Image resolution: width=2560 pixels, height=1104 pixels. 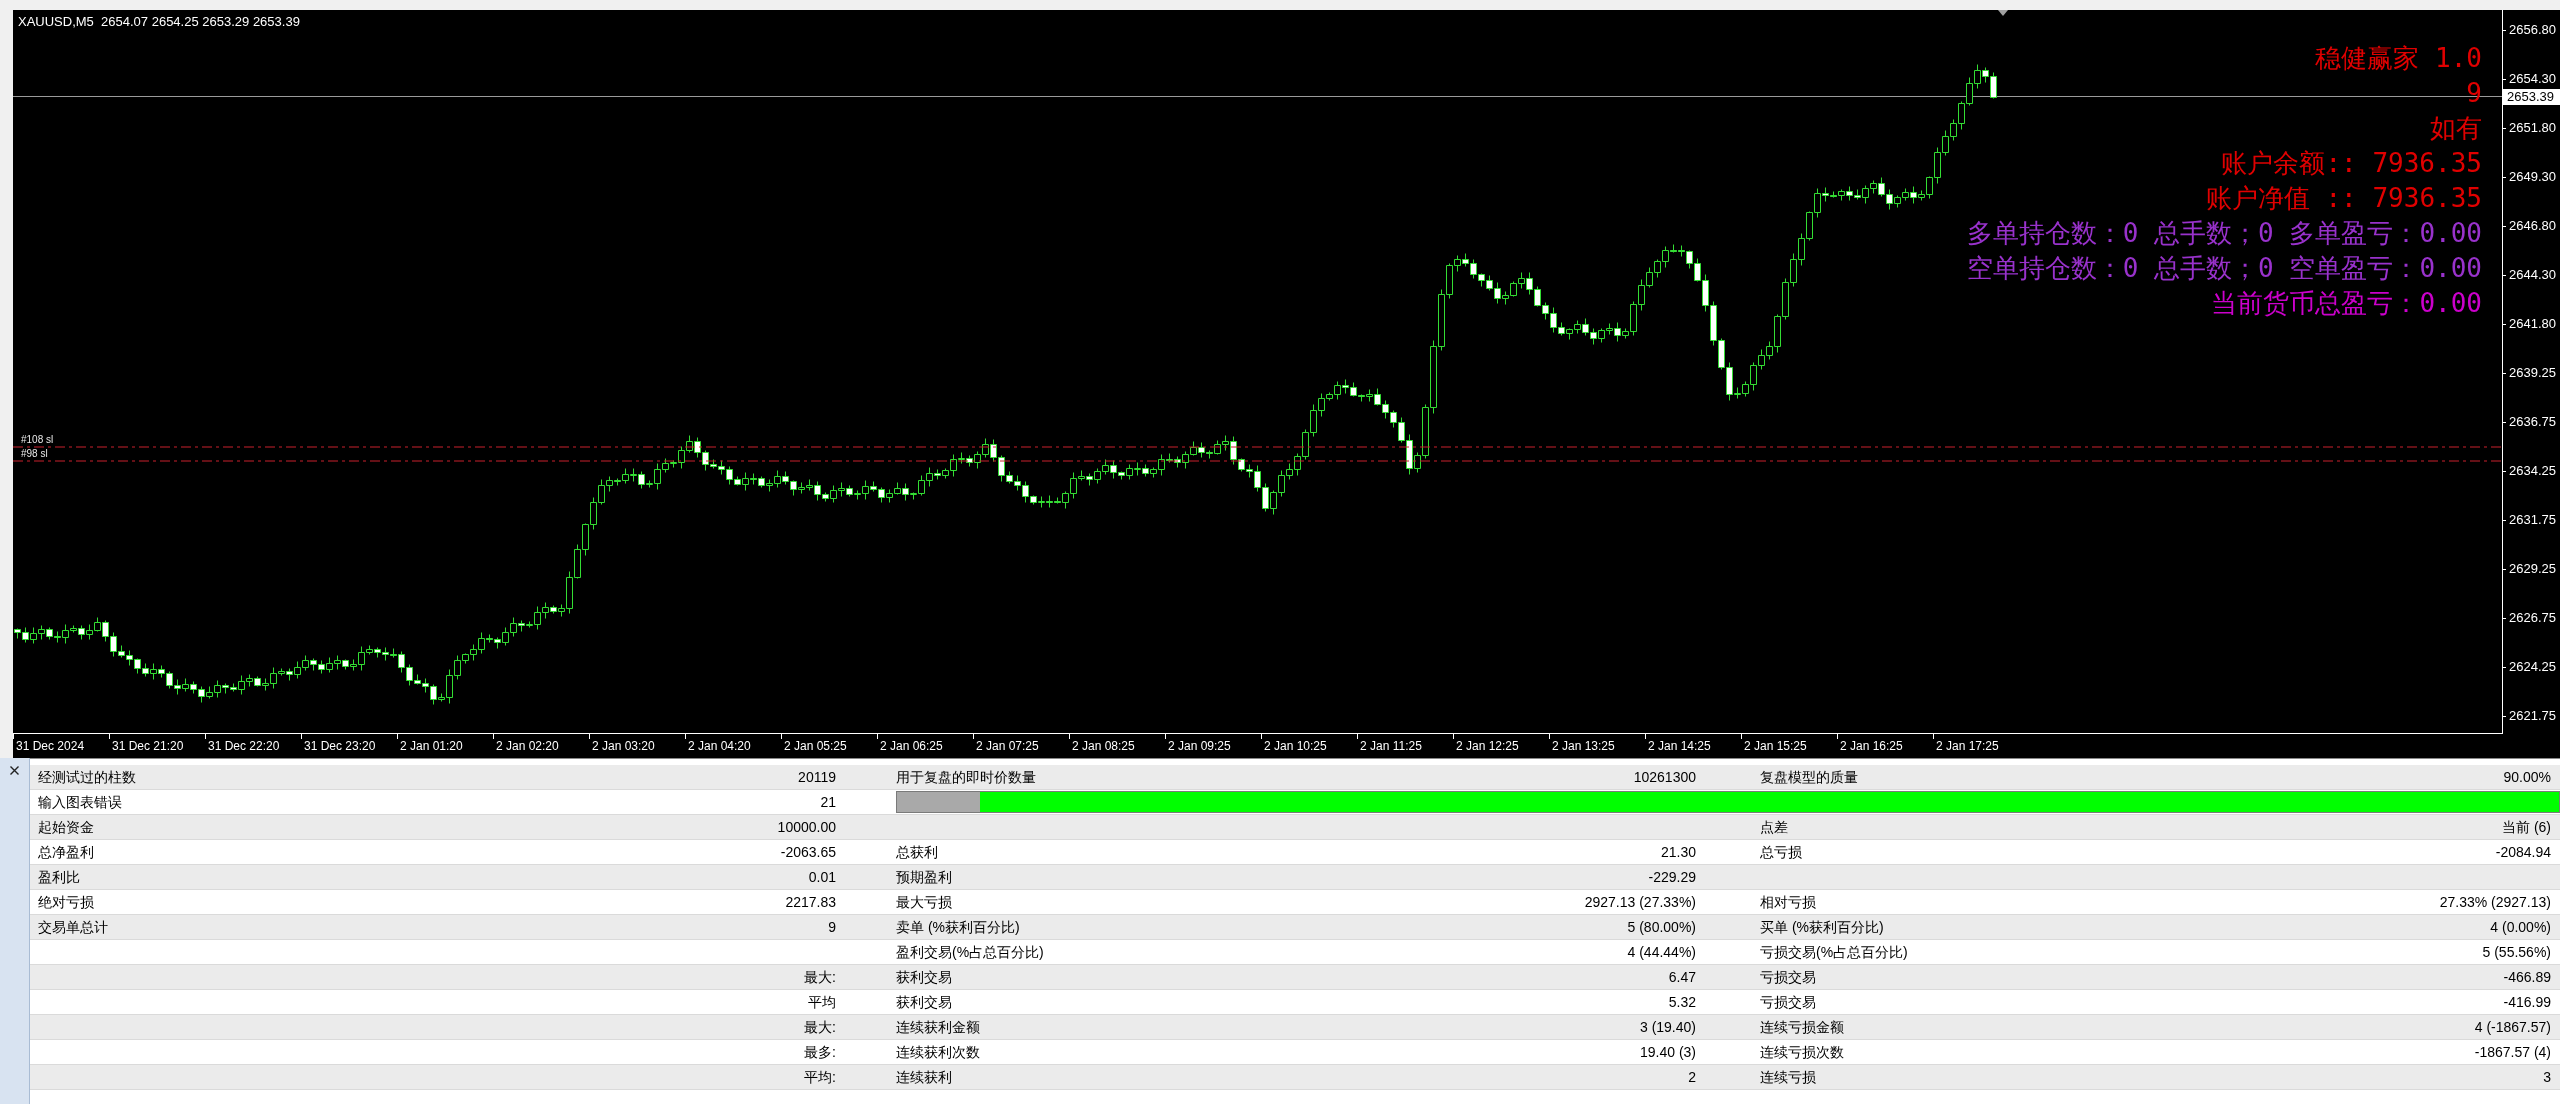 I want to click on stat-value: 平均, so click(x=822, y=1002).